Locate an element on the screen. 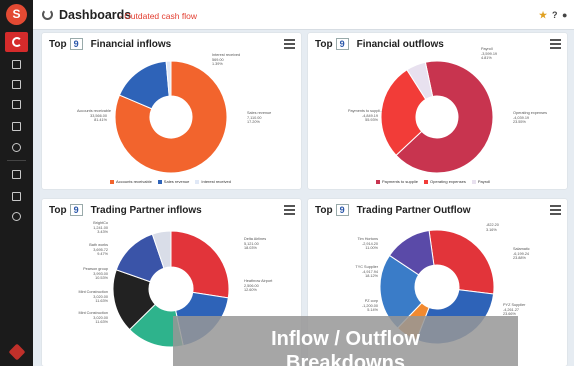  dashboard-icon is located at coordinates (16, 42).